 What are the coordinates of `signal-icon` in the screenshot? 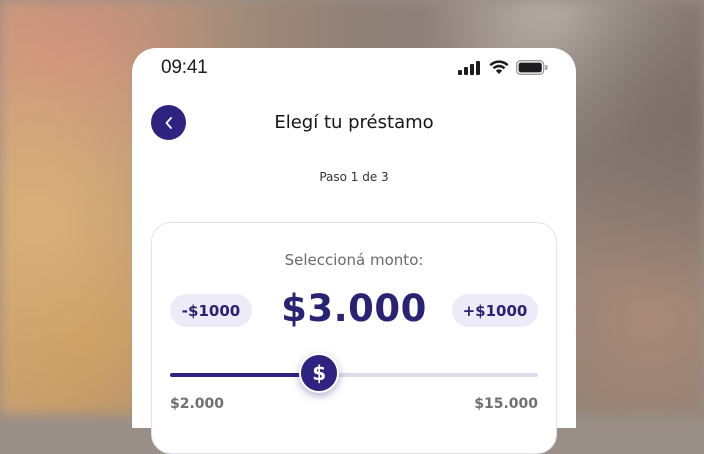 It's located at (469, 67).